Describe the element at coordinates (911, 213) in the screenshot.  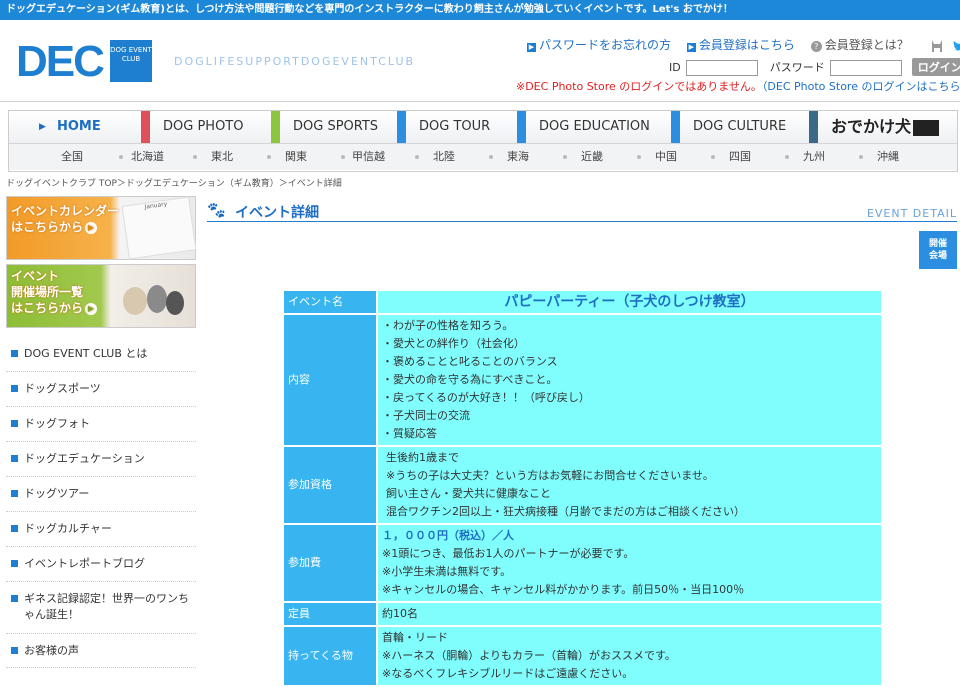
I see `page-title-english: EVENT DETAIL` at that location.